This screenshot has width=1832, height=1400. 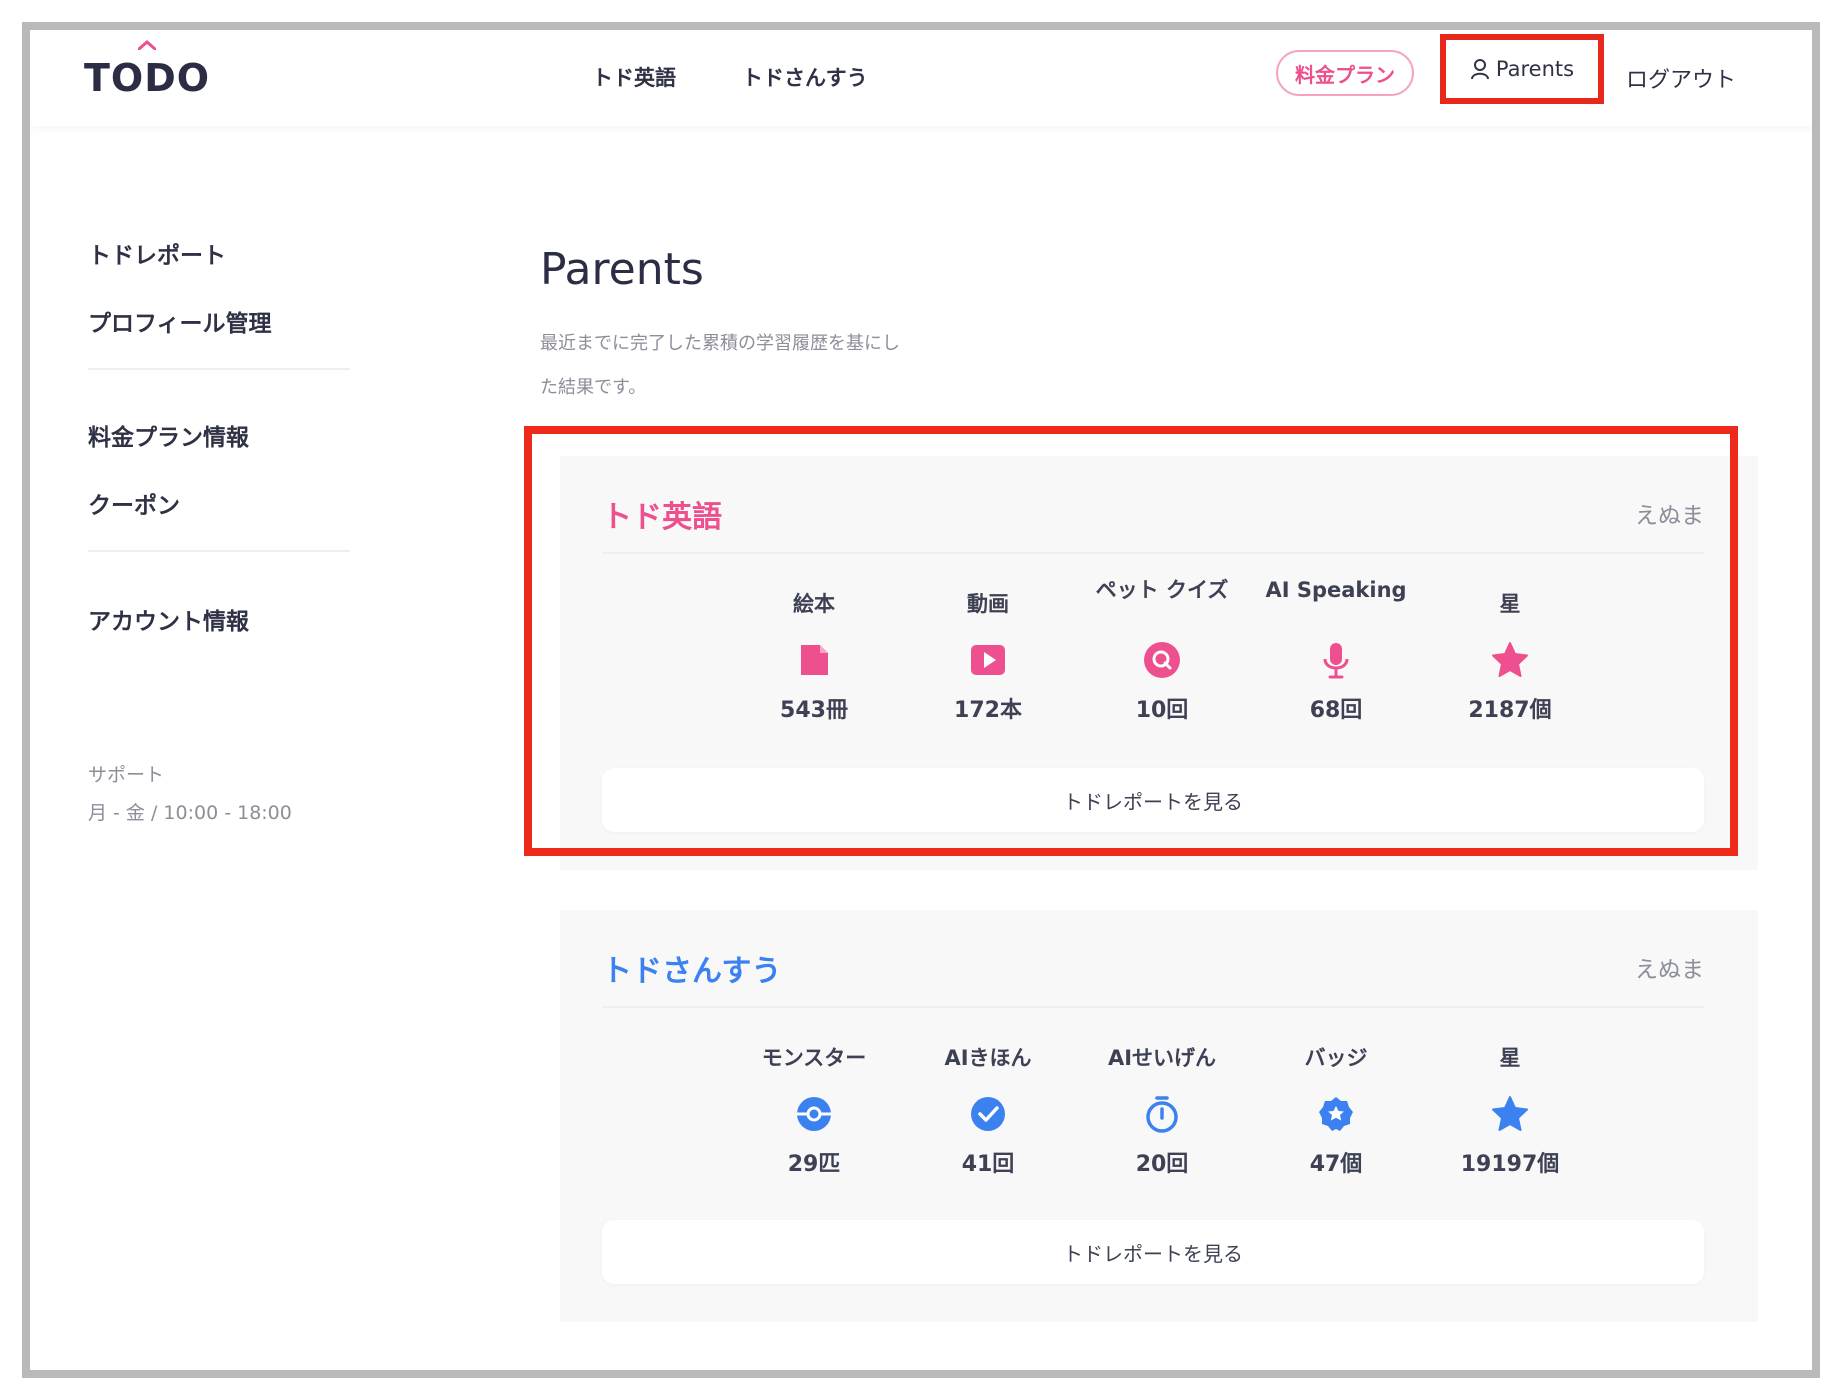 I want to click on logo-hat-icon, so click(x=147, y=45).